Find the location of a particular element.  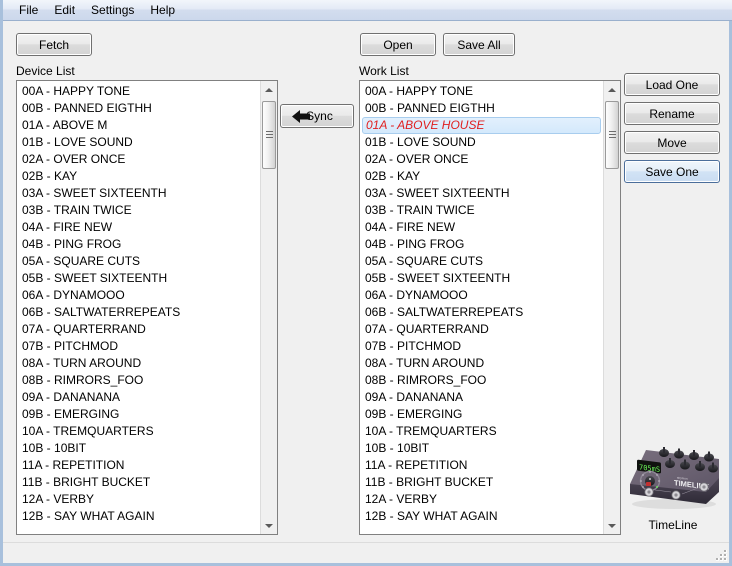

save-one-button-label: Save One is located at coordinates (672, 171).